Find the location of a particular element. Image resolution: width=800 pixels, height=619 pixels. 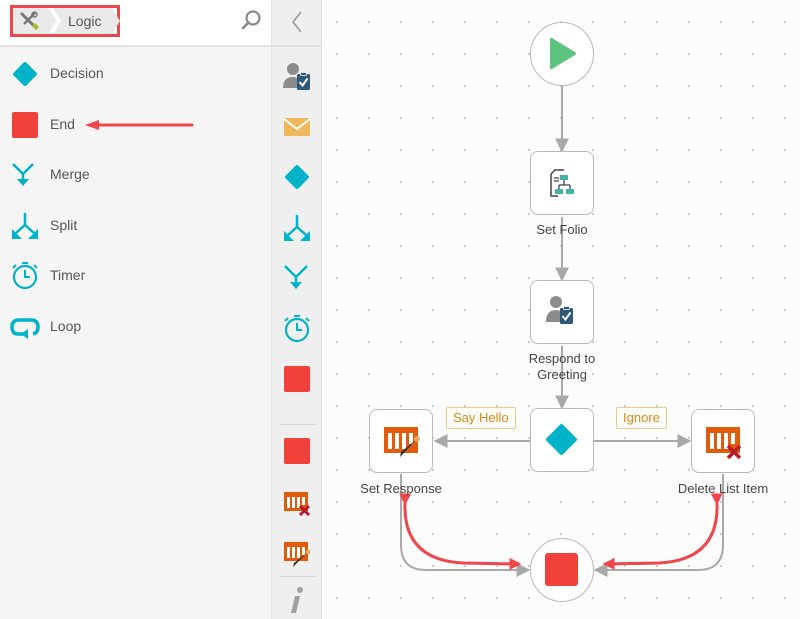

set-folio-label: Set Folio is located at coordinates (562, 229).